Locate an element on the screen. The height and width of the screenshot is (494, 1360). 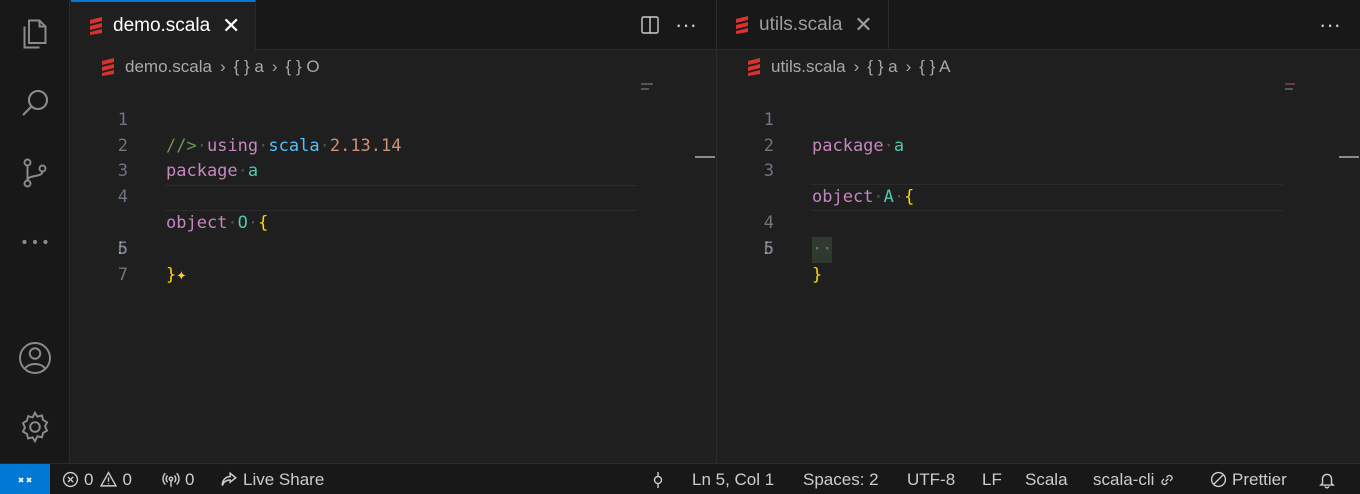
language-mode-button: Scala is located at coordinates (1046, 479).